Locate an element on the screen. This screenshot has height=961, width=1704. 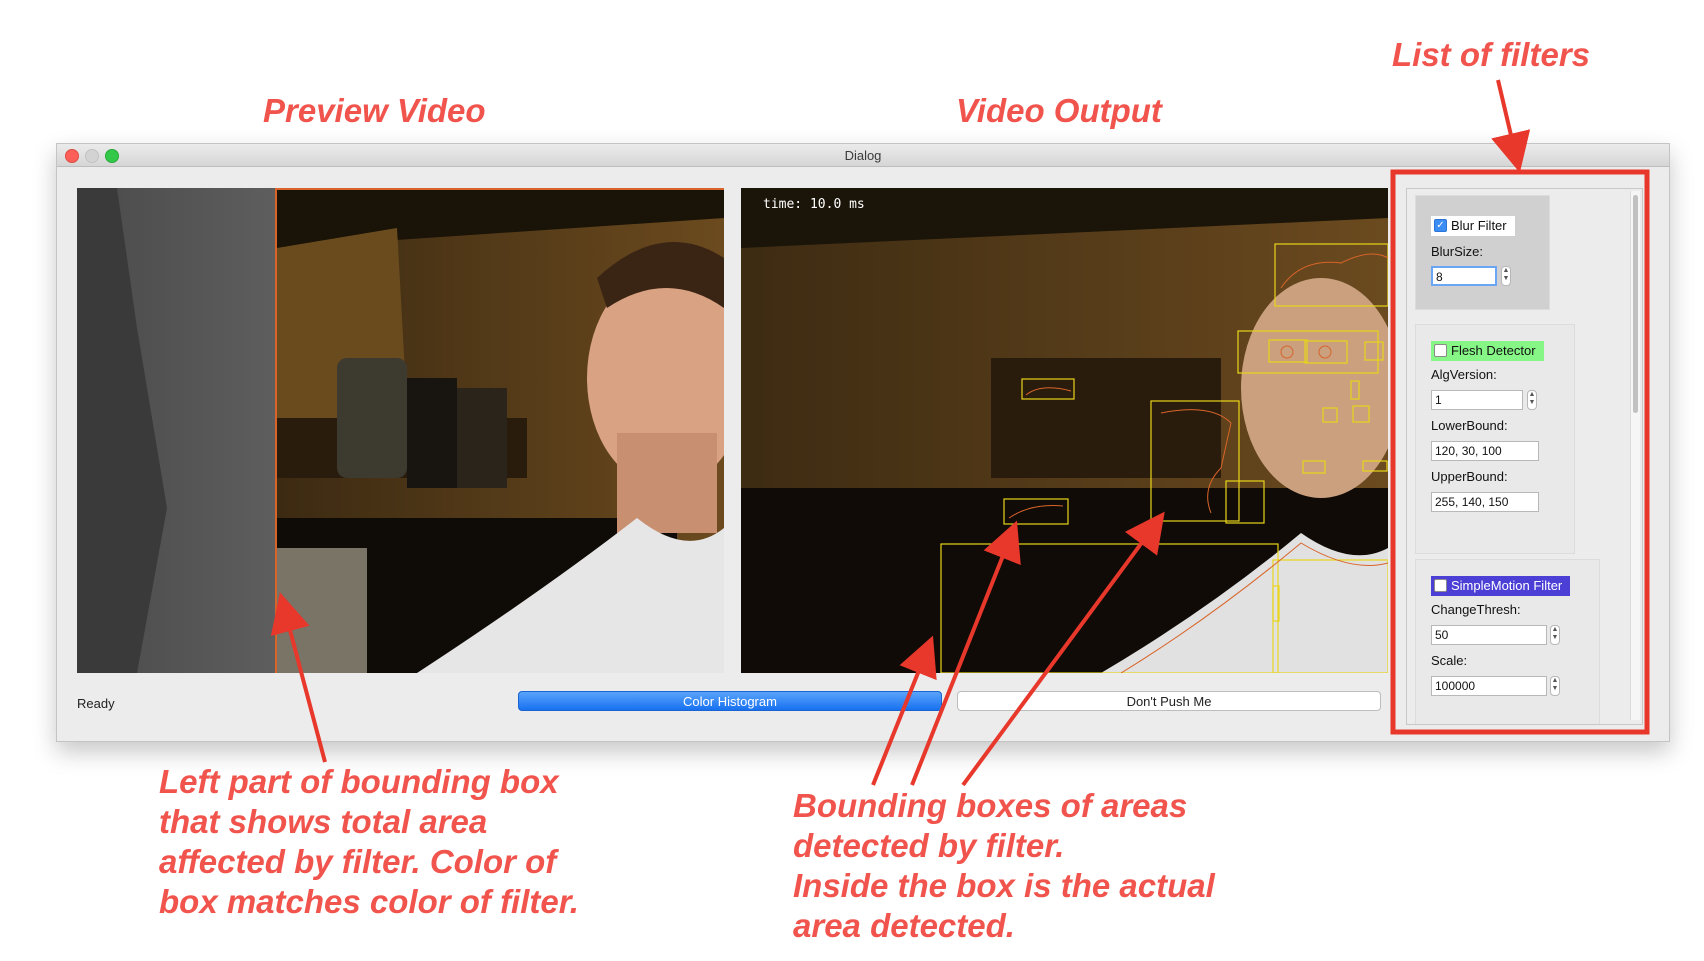
arrow-to-large-box is located at coordinates (1063, 649).